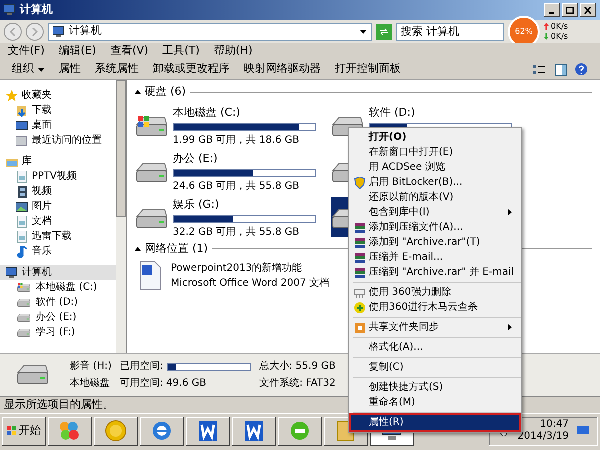  What do you see at coordinates (236, 233) in the screenshot?
I see `drive-free-space: 32.2 GB 可用，共 55.8 GB` at bounding box center [236, 233].